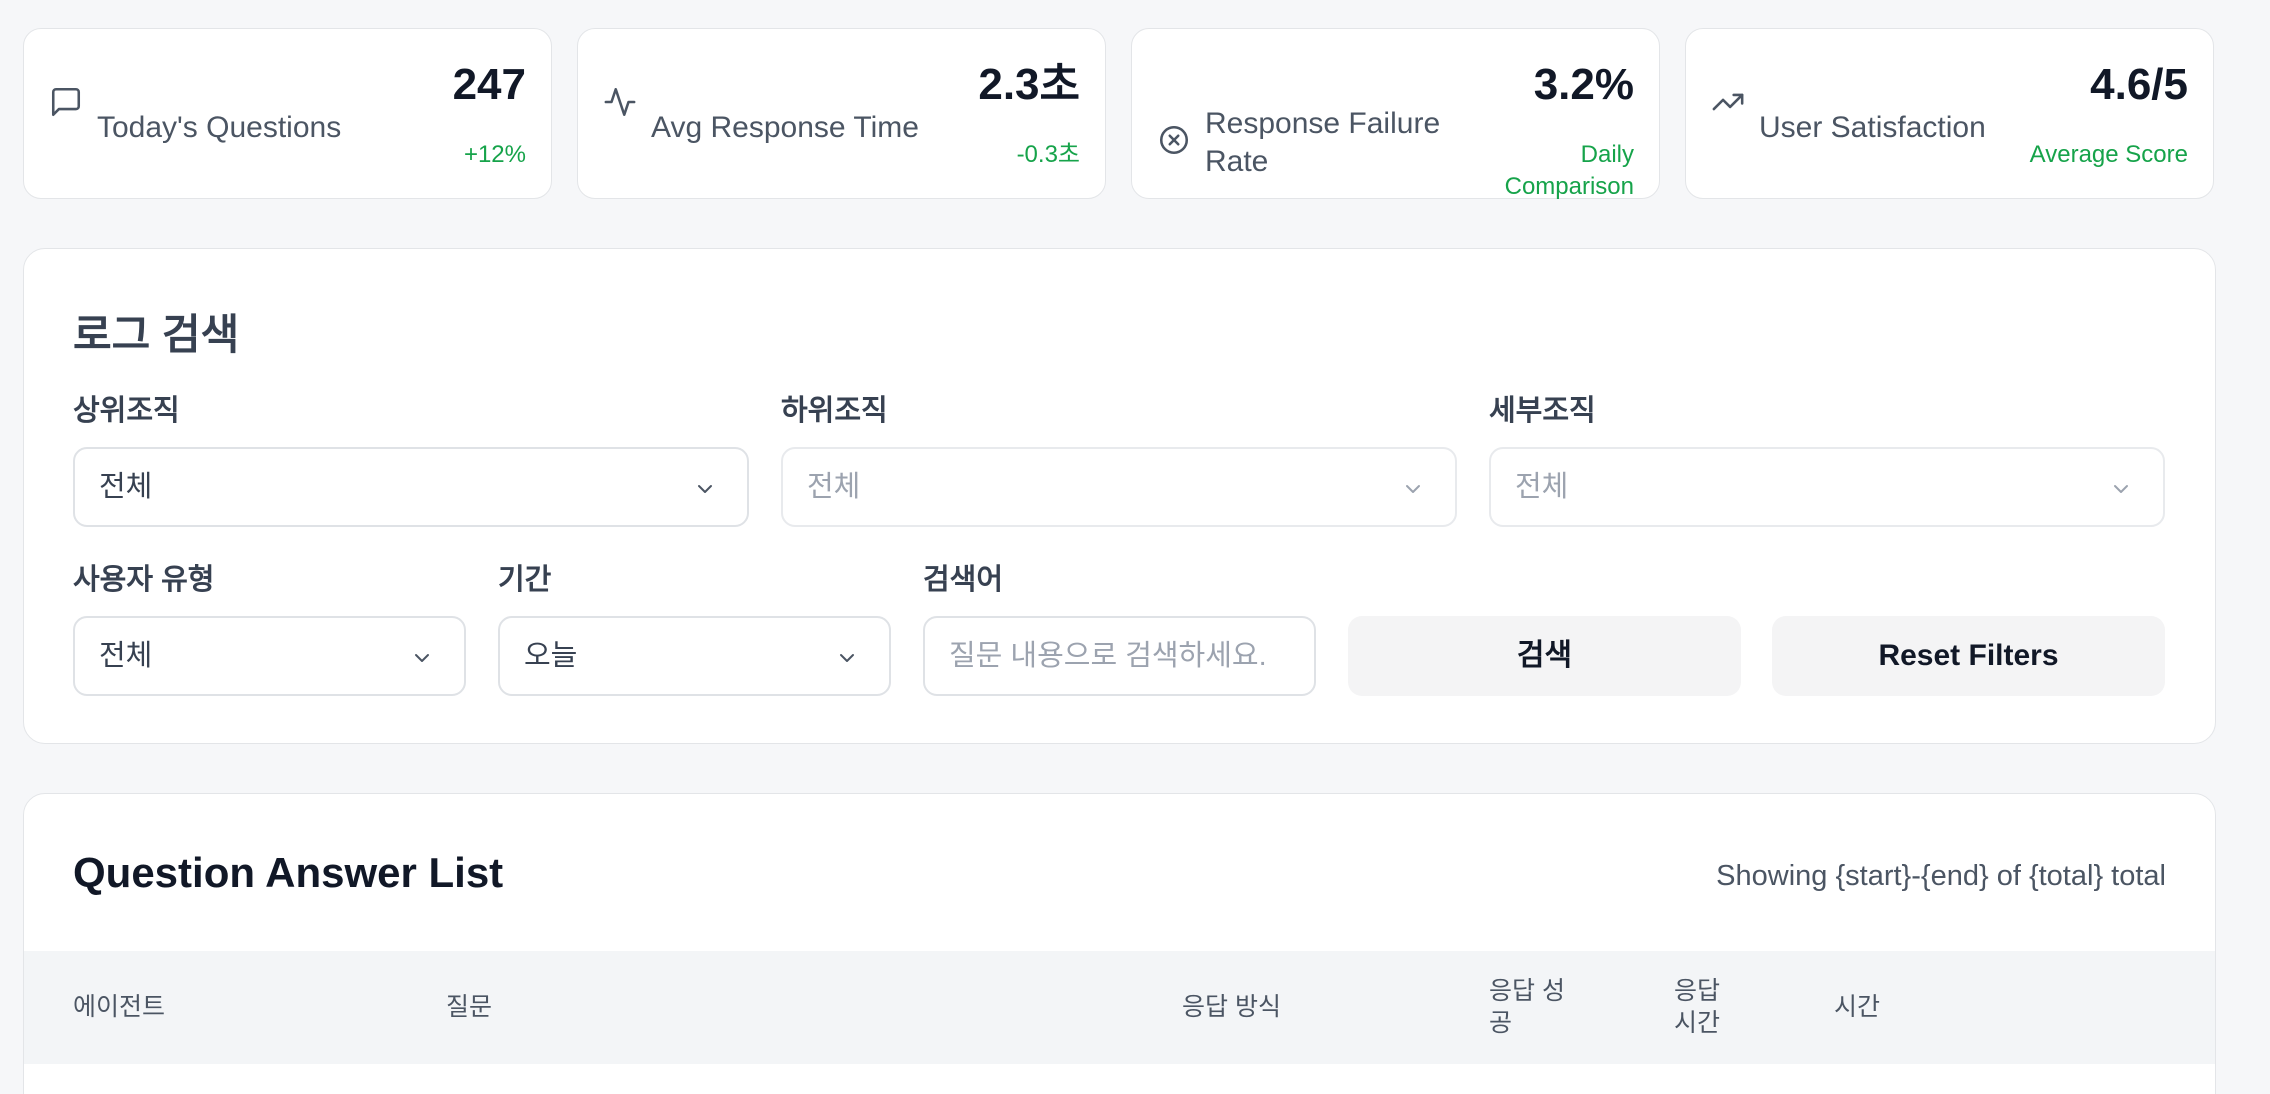 Image resolution: width=2270 pixels, height=1094 pixels. I want to click on stat-value: 2.3초, so click(1029, 84).